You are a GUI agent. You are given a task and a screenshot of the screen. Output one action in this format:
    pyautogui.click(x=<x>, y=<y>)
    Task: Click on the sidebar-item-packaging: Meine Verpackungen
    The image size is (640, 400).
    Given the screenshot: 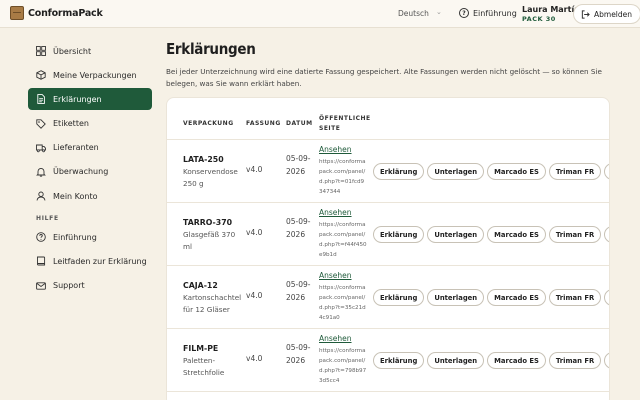 What is the action you would take?
    pyautogui.click(x=90, y=75)
    